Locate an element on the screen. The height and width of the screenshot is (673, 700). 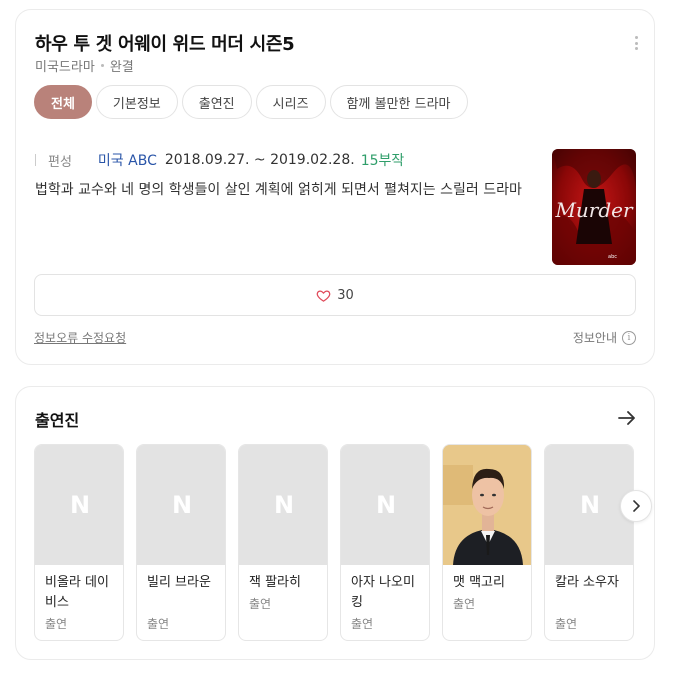
poster-title-text: Murder is located at coordinates (594, 210).